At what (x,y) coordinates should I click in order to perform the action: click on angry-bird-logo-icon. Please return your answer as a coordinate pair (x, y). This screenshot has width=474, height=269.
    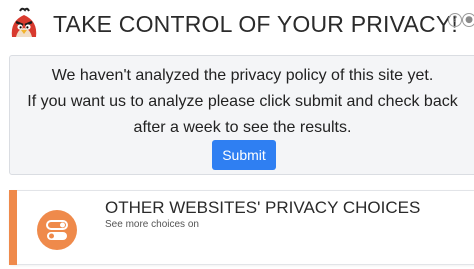
    Looking at the image, I should click on (24, 22).